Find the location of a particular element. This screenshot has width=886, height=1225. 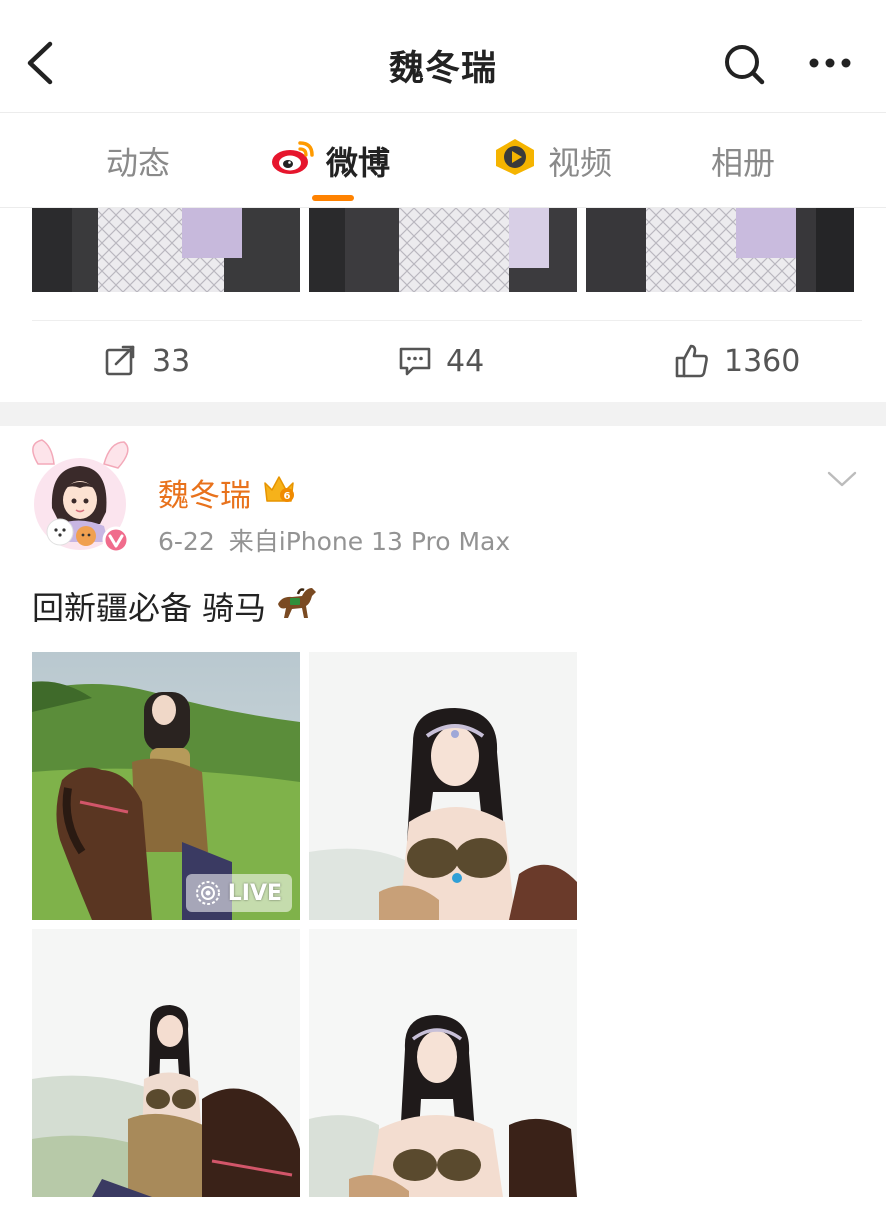

repost-icon is located at coordinates (120, 360).